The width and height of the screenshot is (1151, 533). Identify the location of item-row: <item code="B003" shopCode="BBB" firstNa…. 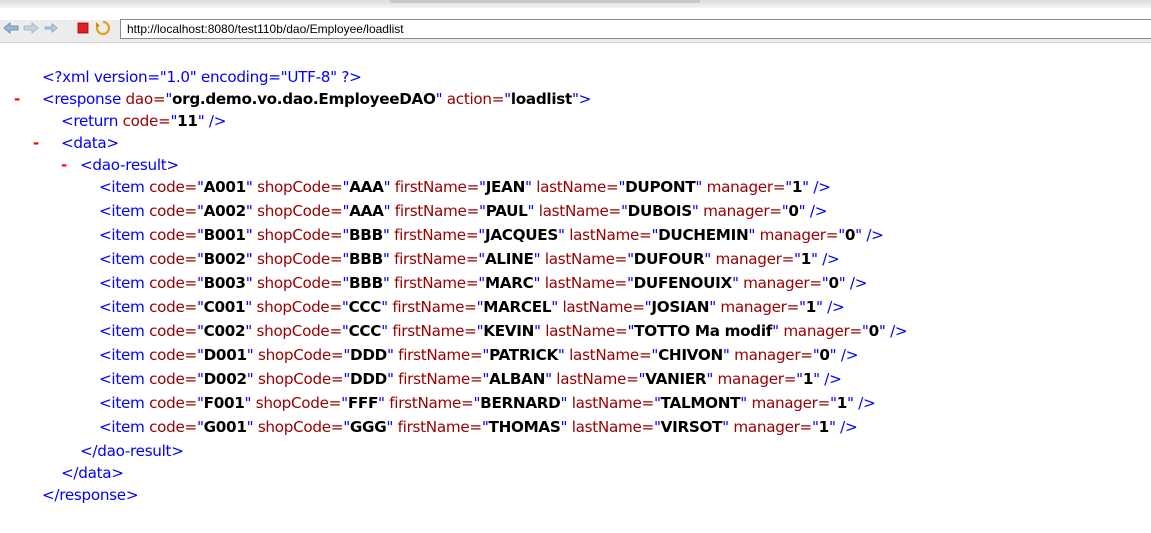
(483, 283).